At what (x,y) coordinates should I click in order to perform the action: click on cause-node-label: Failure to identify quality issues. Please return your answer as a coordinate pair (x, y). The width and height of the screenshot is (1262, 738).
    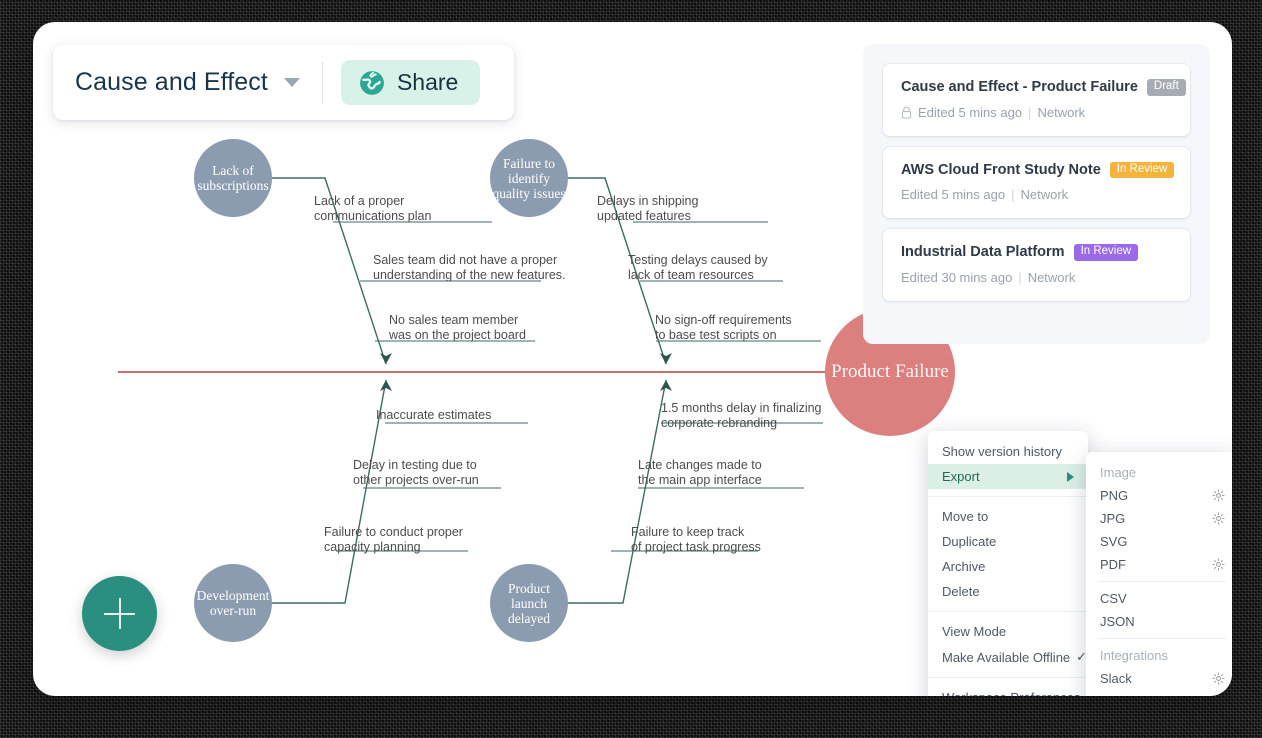
    Looking at the image, I should click on (529, 178).